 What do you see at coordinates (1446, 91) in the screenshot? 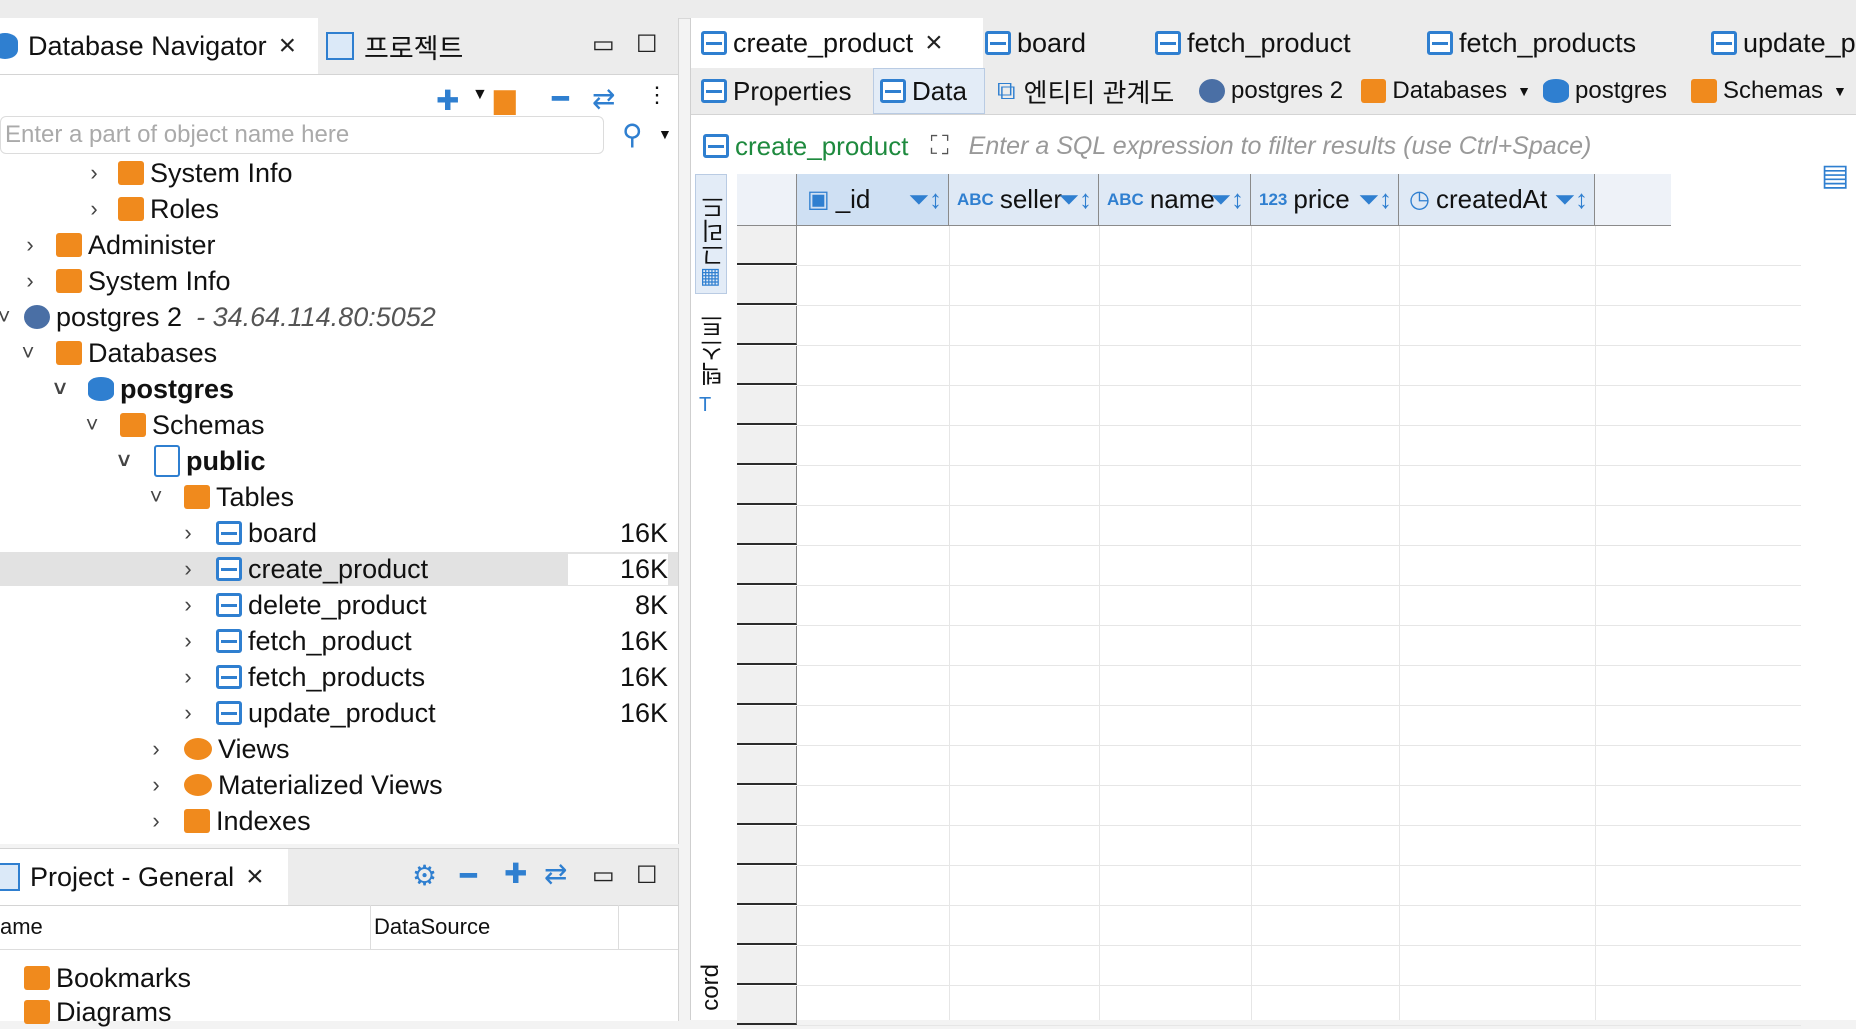
I see `breadcrumb-databases: Databases ▼` at bounding box center [1446, 91].